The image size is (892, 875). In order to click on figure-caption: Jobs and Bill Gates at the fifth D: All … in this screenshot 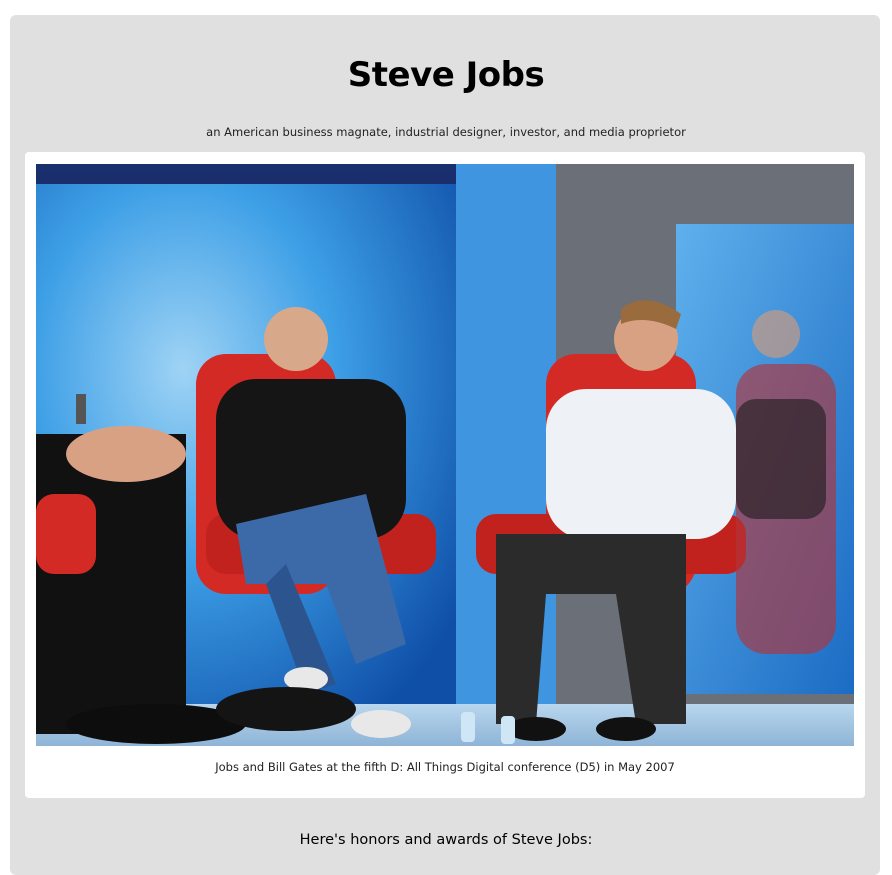, I will do `click(445, 767)`.